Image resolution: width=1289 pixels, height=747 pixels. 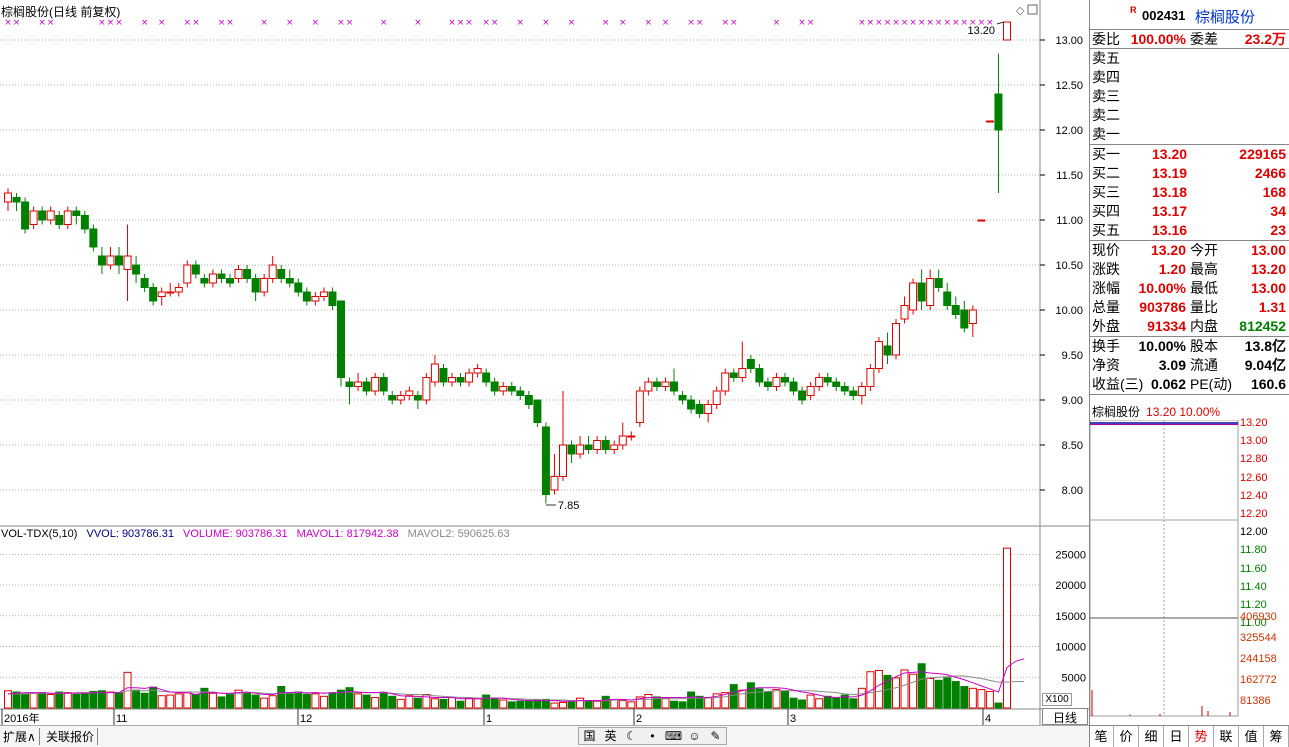 What do you see at coordinates (1262, 154) in the screenshot?
I see `buy-qty: 229165` at bounding box center [1262, 154].